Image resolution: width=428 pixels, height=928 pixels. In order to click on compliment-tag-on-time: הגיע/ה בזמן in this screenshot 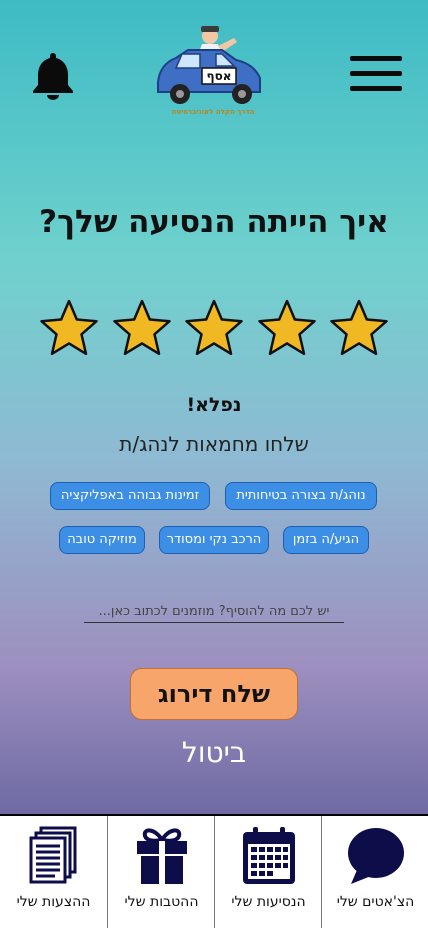, I will do `click(326, 540)`.